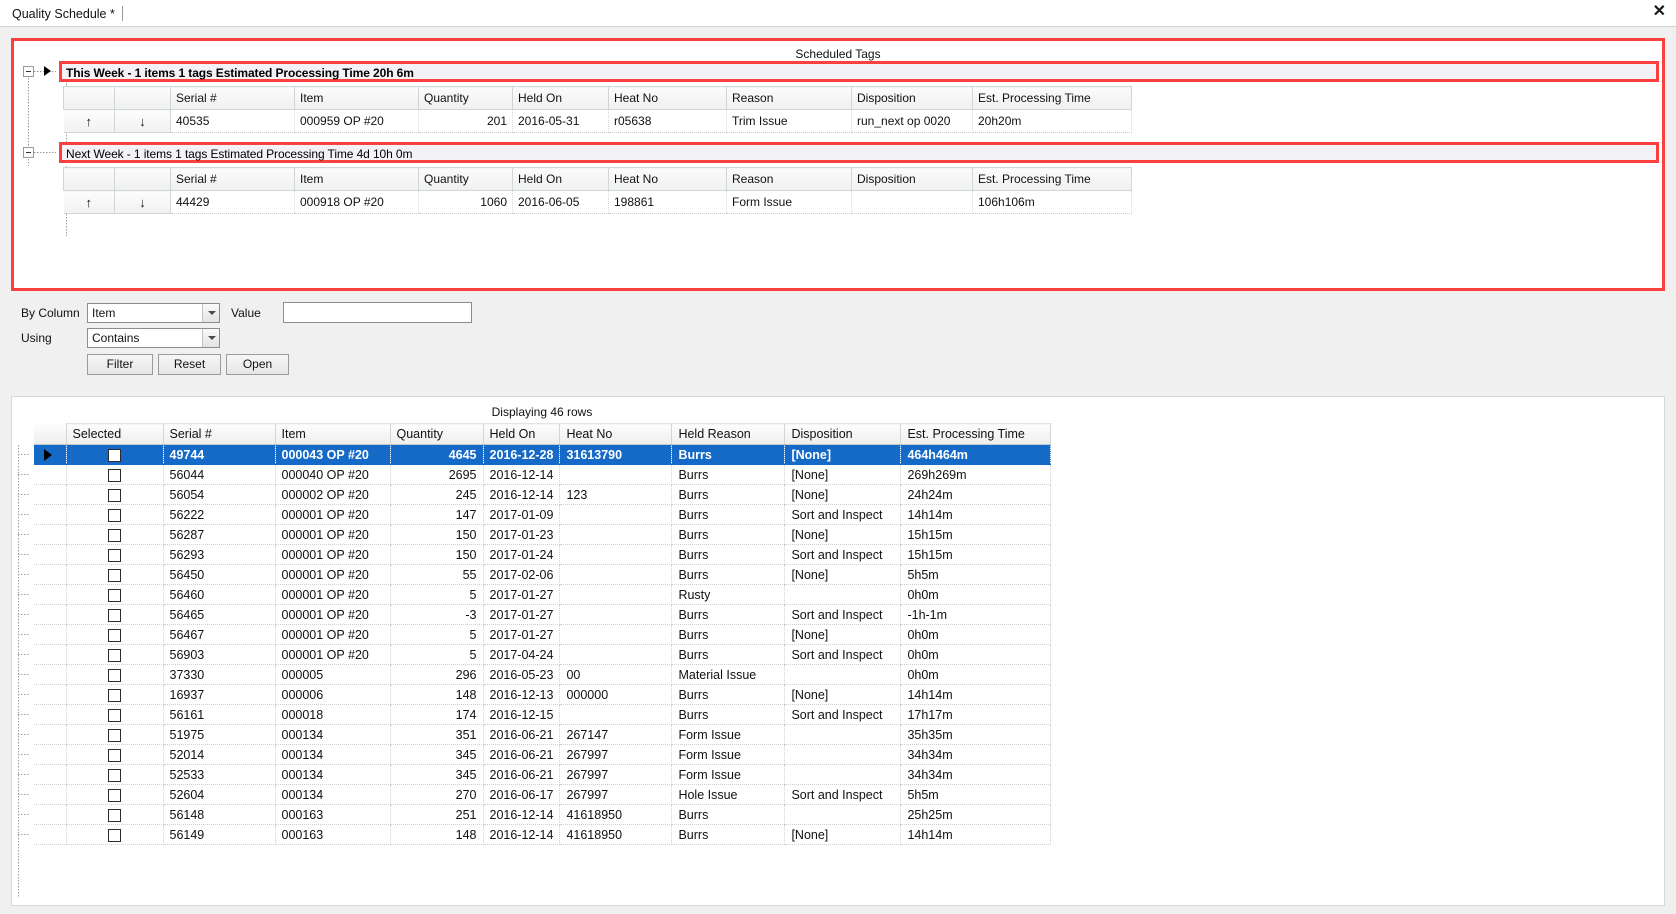 The height and width of the screenshot is (914, 1676). What do you see at coordinates (377, 312) in the screenshot?
I see `value-input-wrap` at bounding box center [377, 312].